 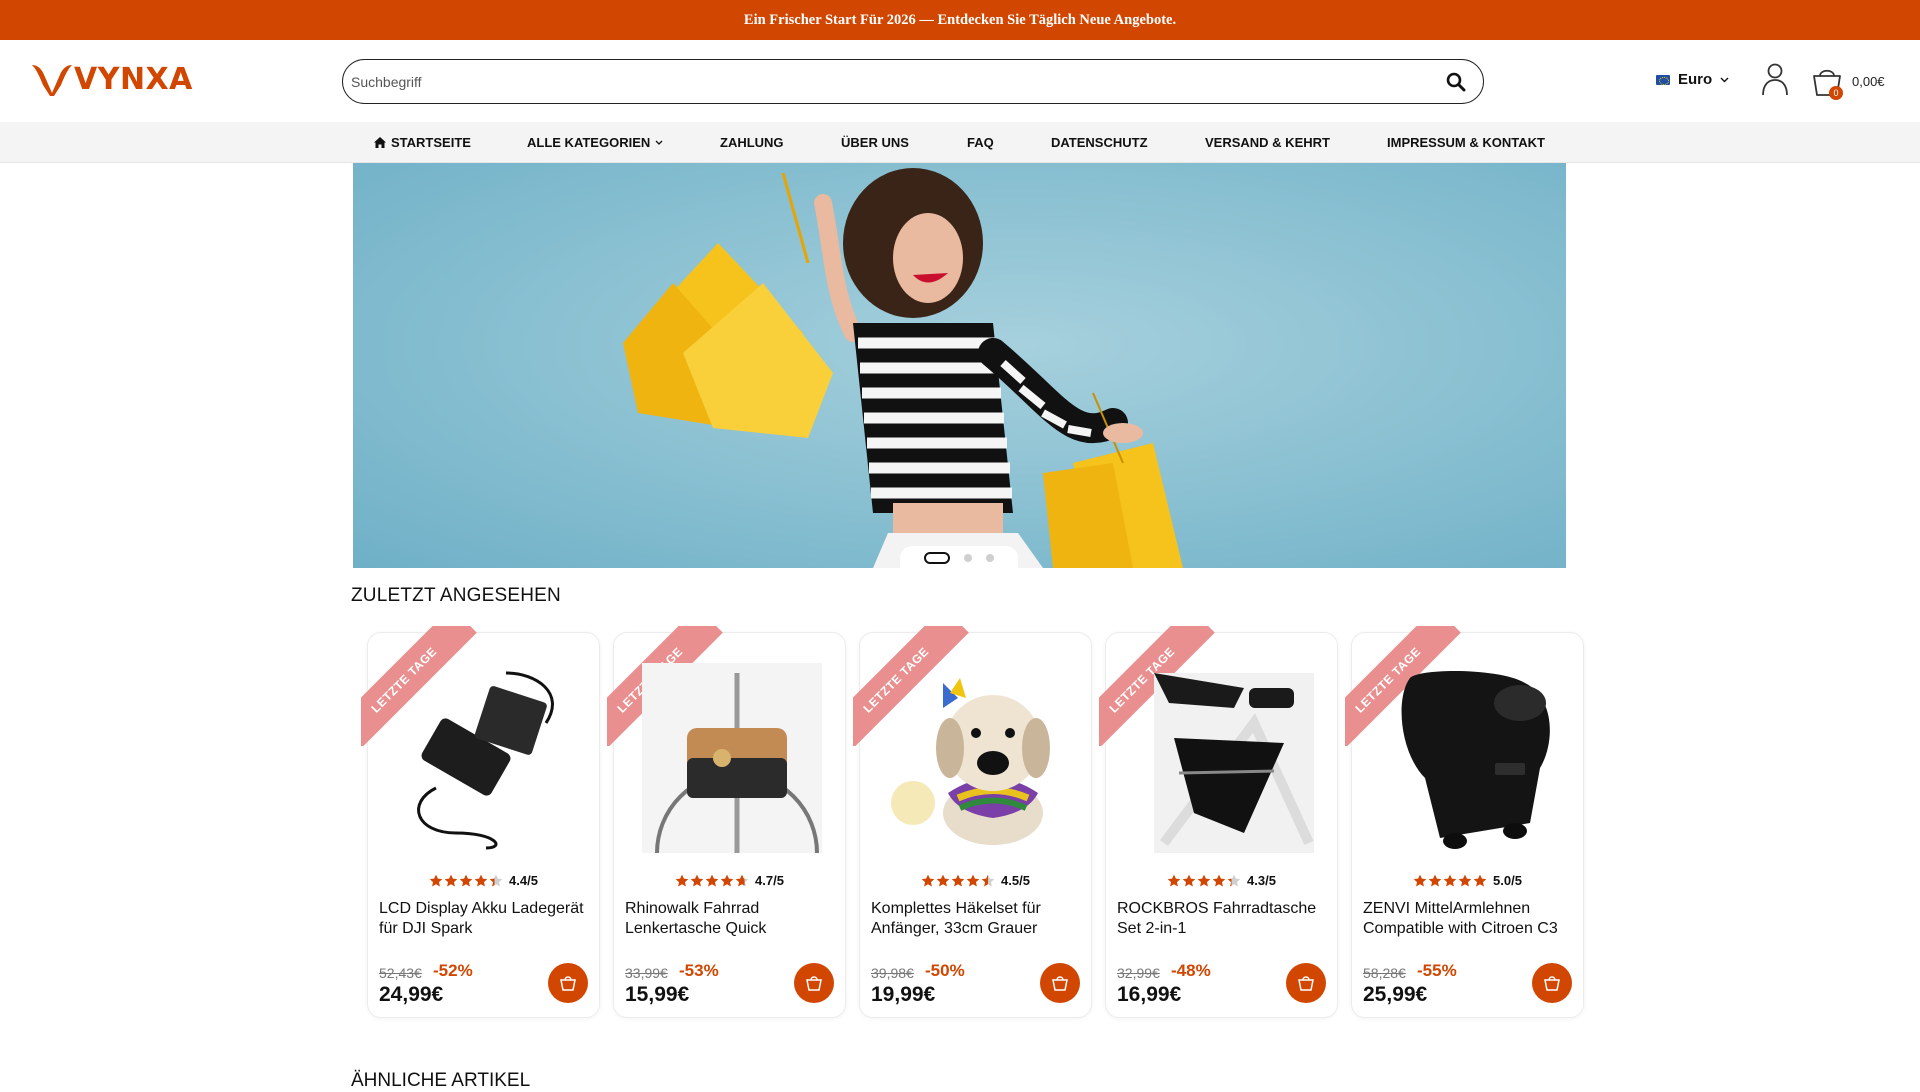 I want to click on rating: 4.5/5, so click(x=975, y=880).